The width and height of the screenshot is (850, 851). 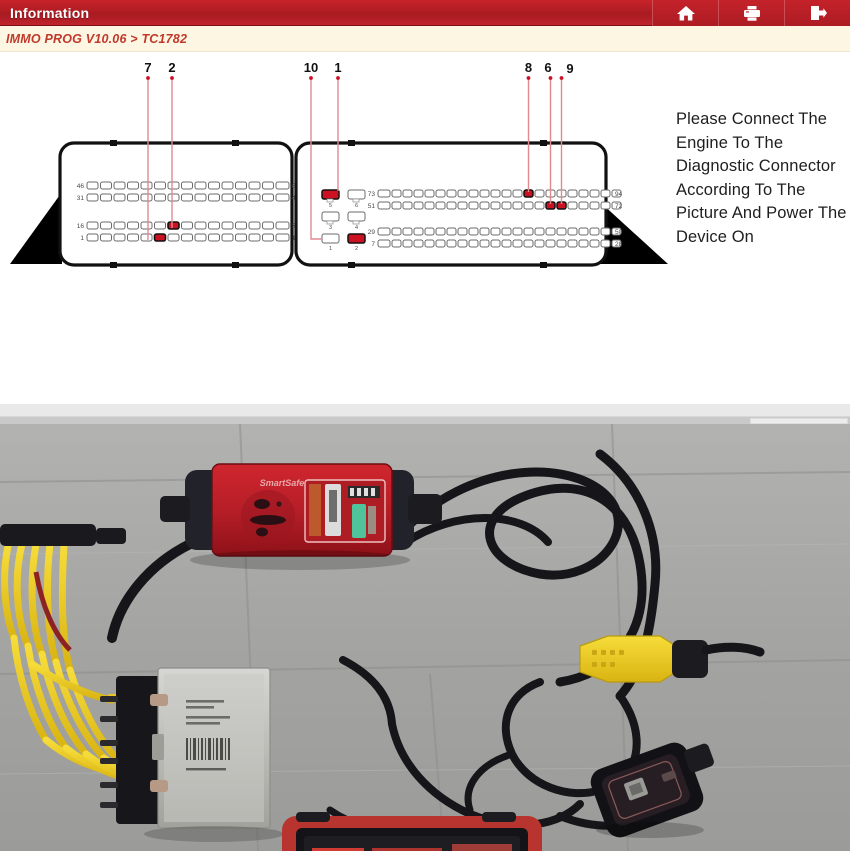 I want to click on callout-label: 9, so click(x=569, y=68).